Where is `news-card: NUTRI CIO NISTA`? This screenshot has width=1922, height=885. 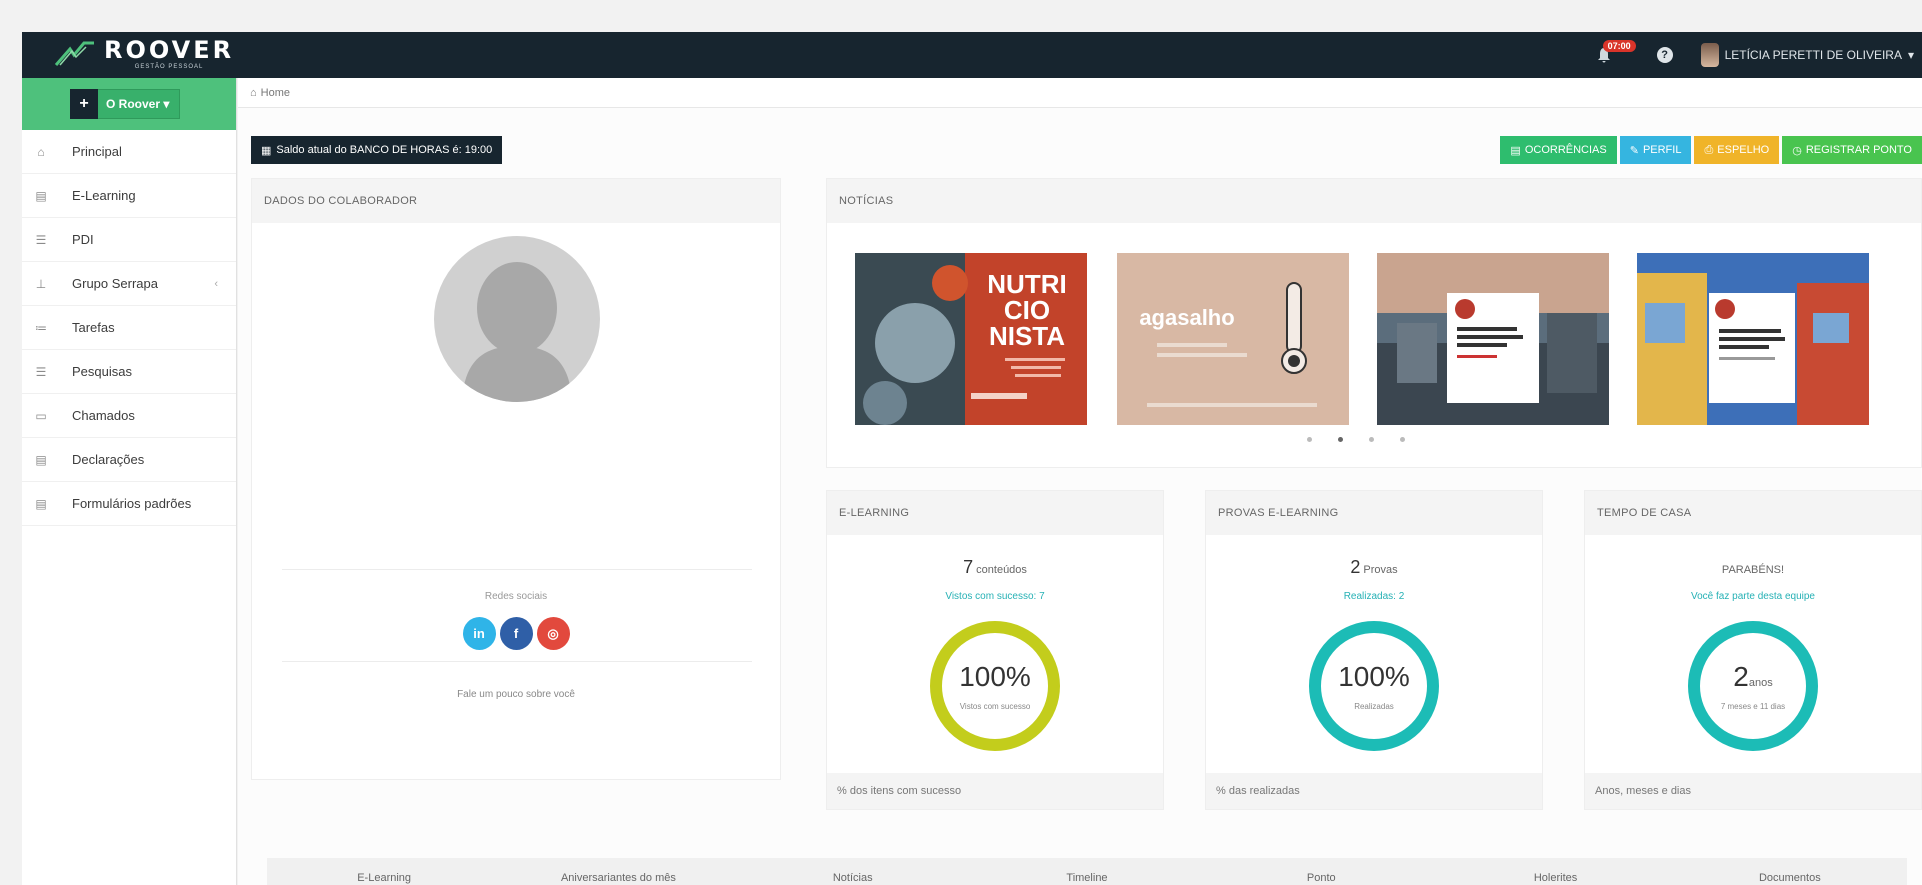
news-card: NUTRI CIO NISTA is located at coordinates (971, 339).